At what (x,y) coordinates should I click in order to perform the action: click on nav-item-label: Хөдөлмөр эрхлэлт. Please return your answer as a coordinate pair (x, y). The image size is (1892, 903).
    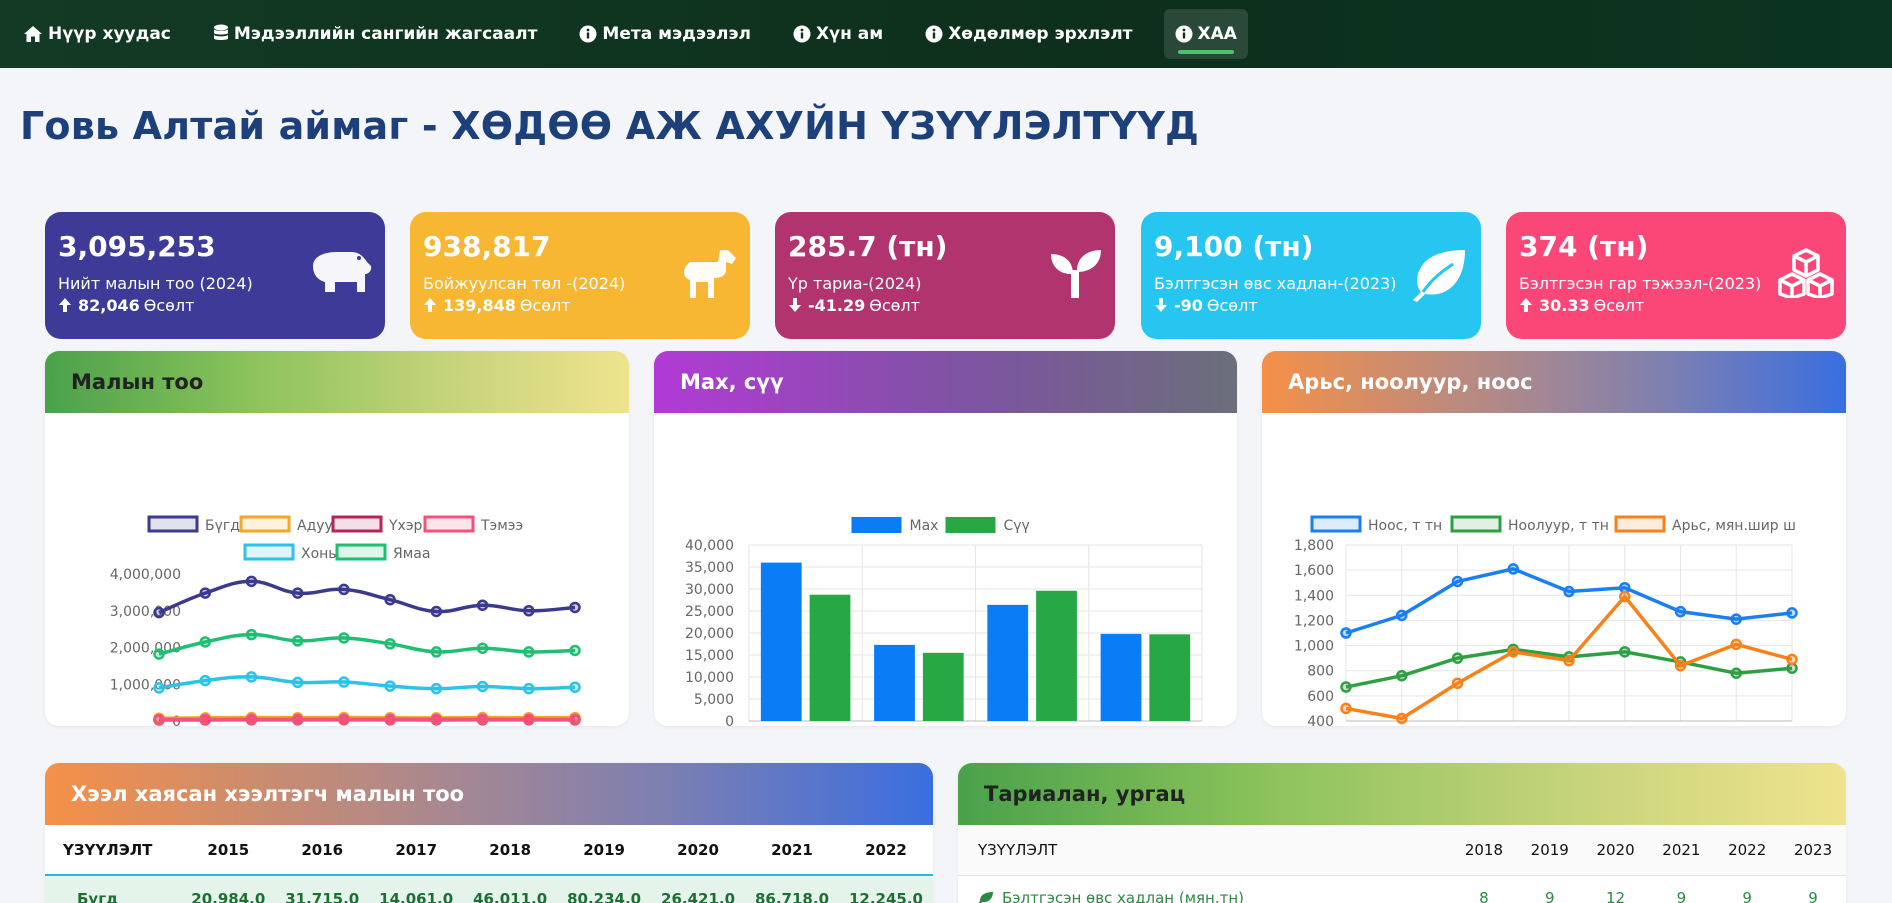
    Looking at the image, I should click on (1040, 34).